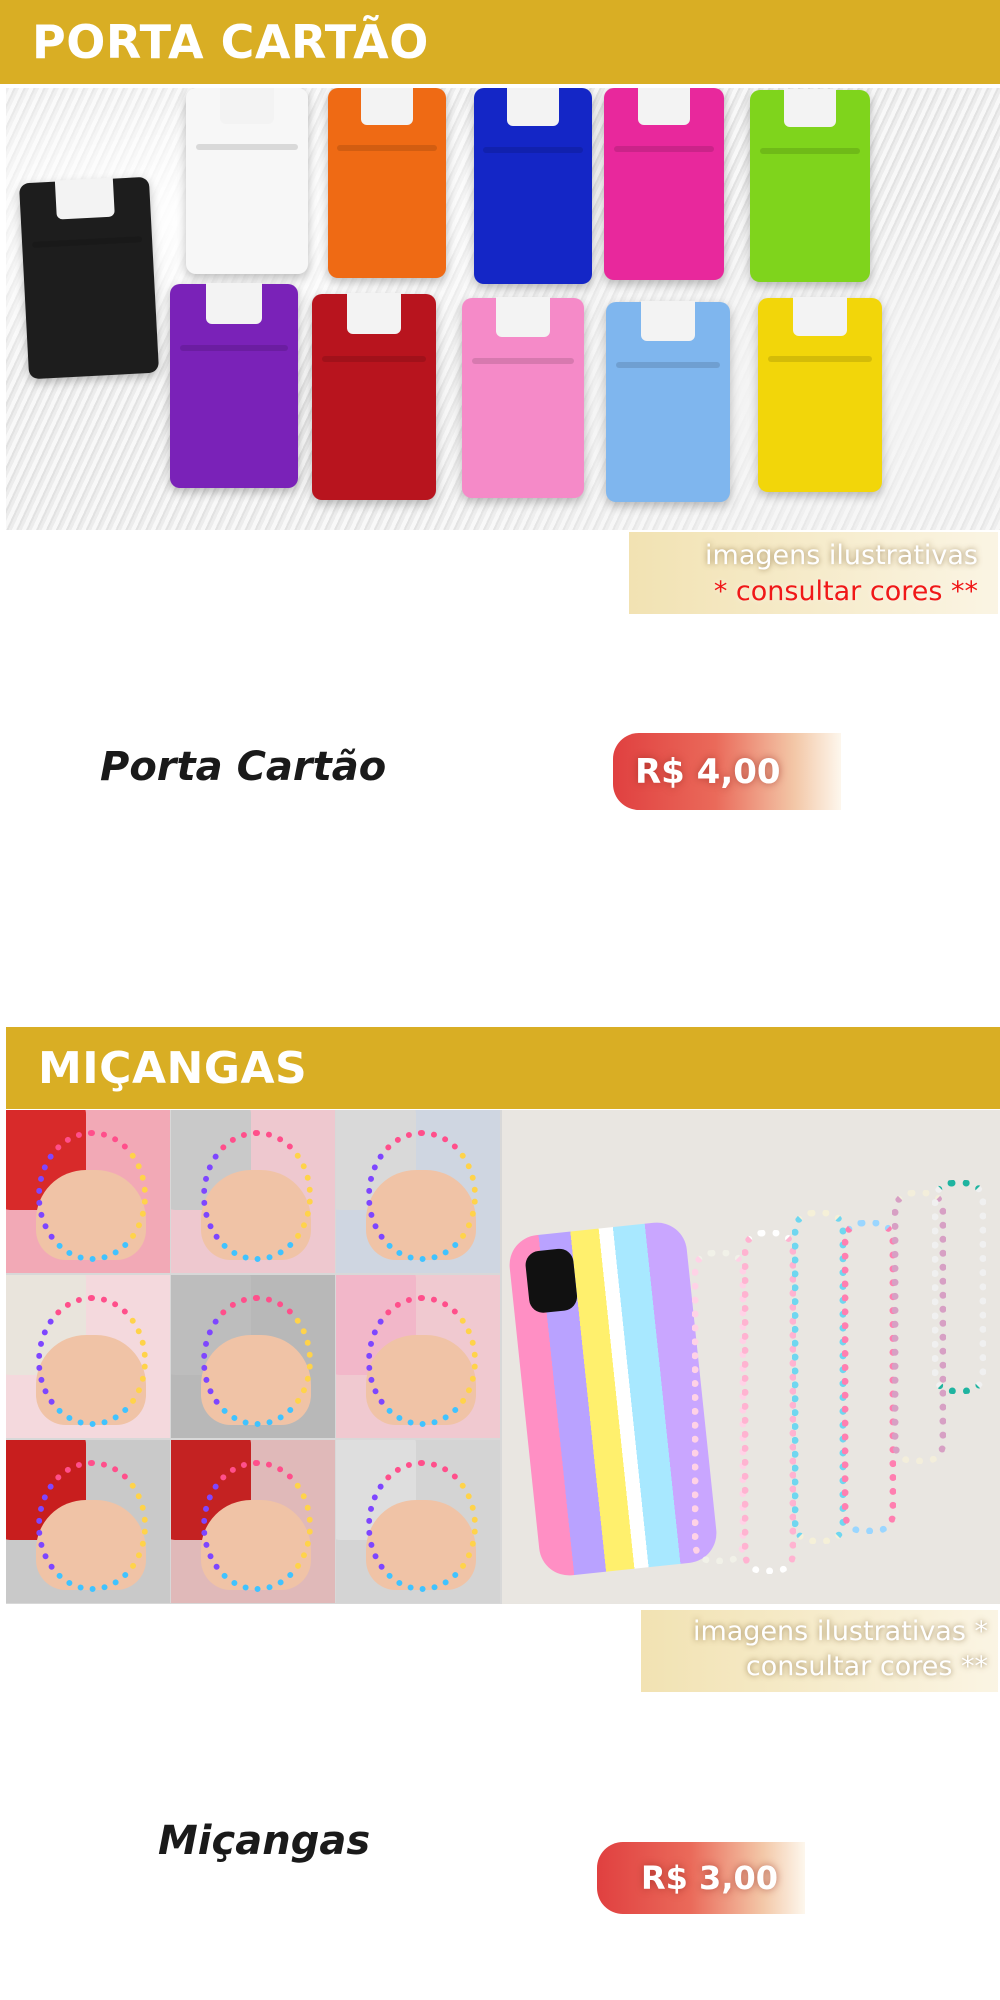  Describe the element at coordinates (243, 767) in the screenshot. I see `product-name: Porta Cartão` at that location.